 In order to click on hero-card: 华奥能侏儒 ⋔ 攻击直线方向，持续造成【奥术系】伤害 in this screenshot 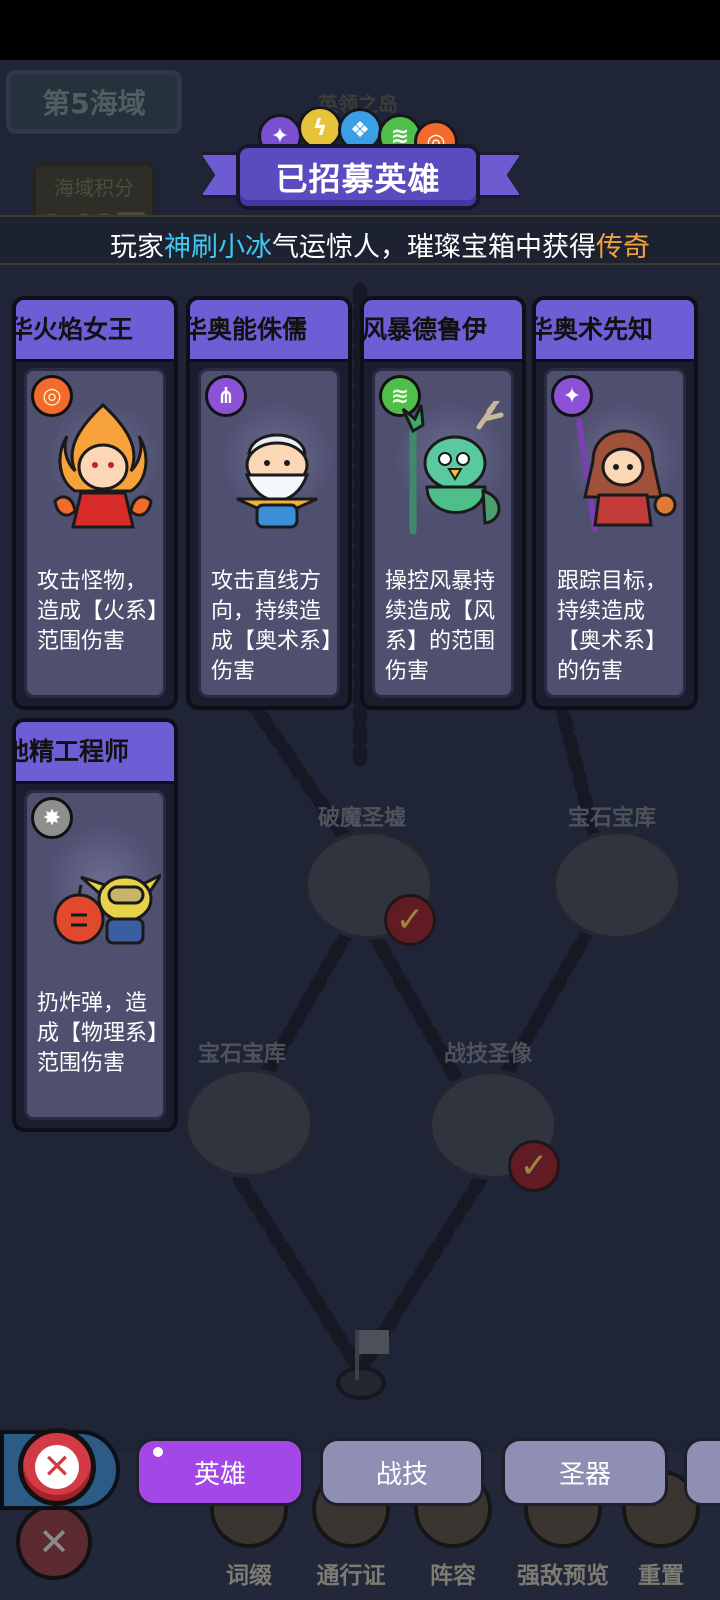, I will do `click(269, 503)`.